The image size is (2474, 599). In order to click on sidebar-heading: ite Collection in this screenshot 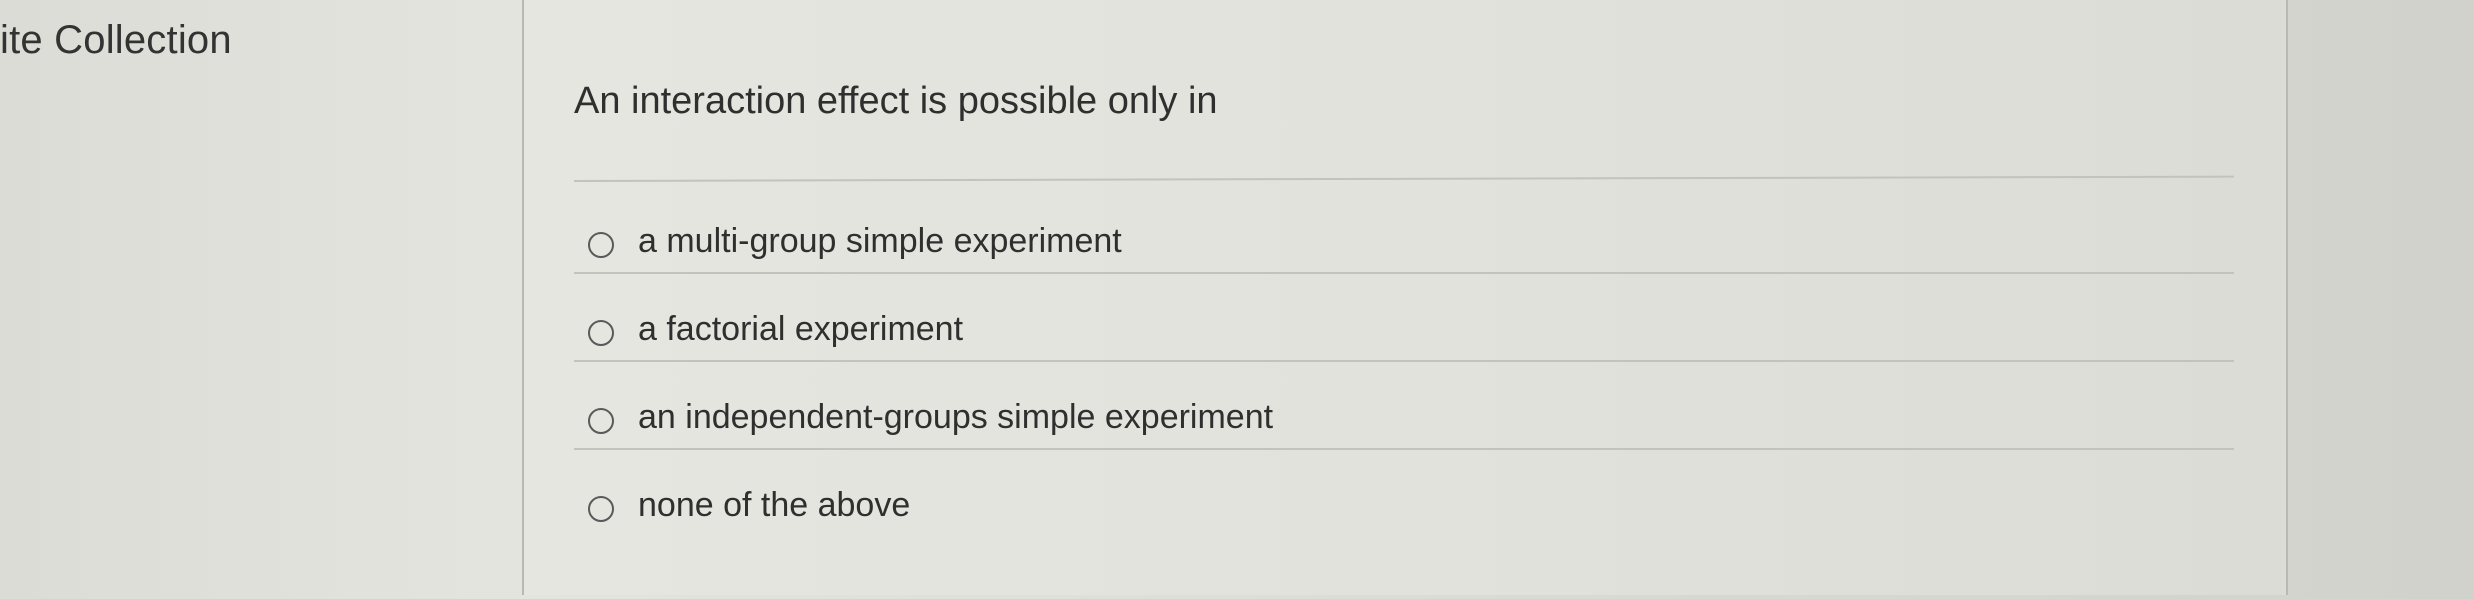, I will do `click(116, 40)`.